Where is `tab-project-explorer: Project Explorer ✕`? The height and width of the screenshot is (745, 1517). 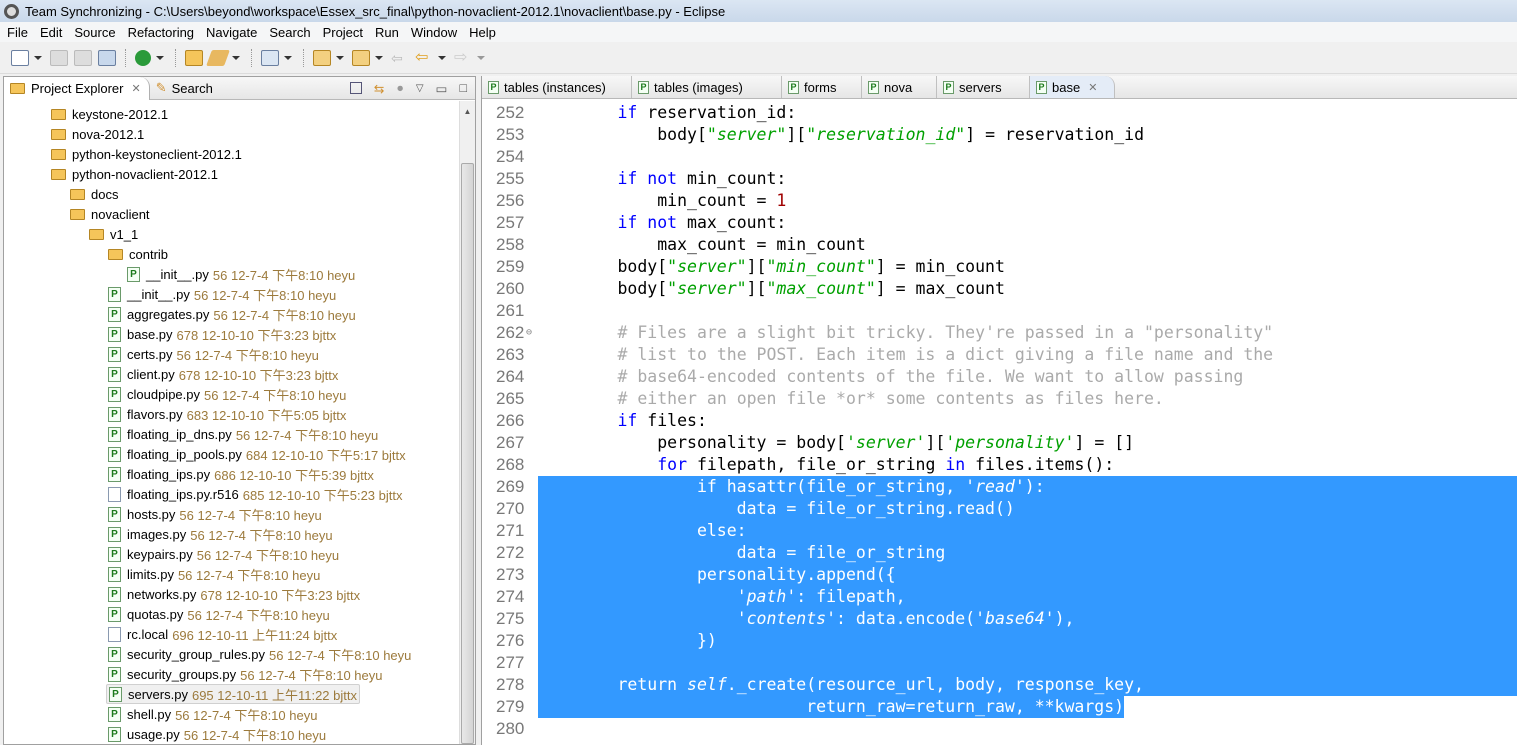
tab-project-explorer: Project Explorer ✕ is located at coordinates (77, 88).